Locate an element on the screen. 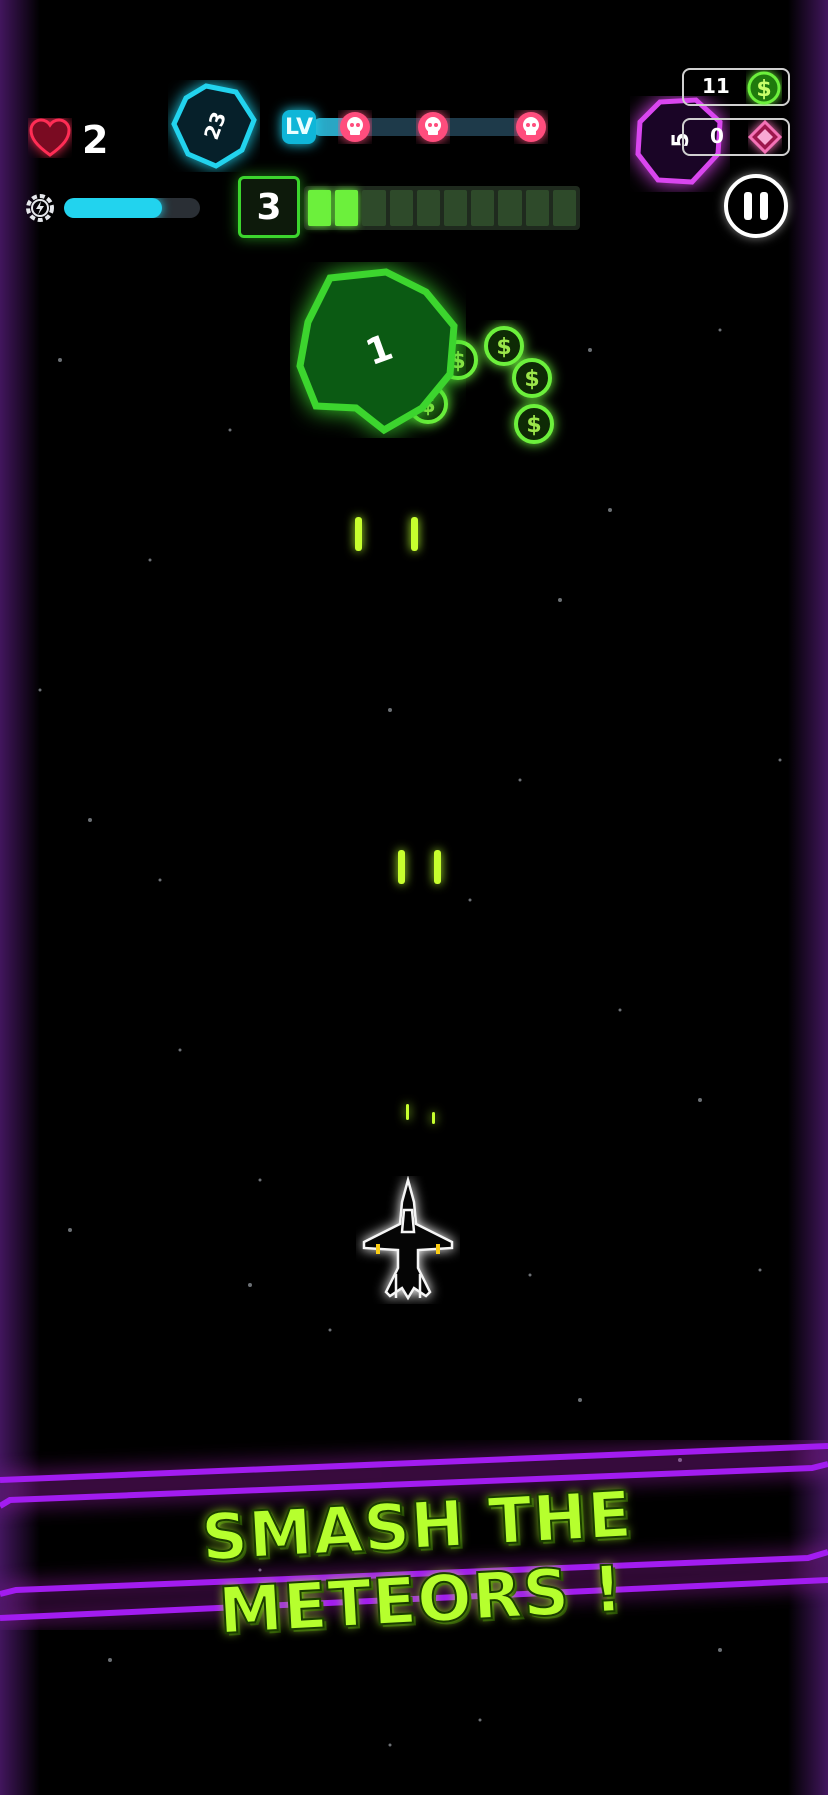 This screenshot has height=1795, width=828. cash-value: 11 is located at coordinates (716, 86).